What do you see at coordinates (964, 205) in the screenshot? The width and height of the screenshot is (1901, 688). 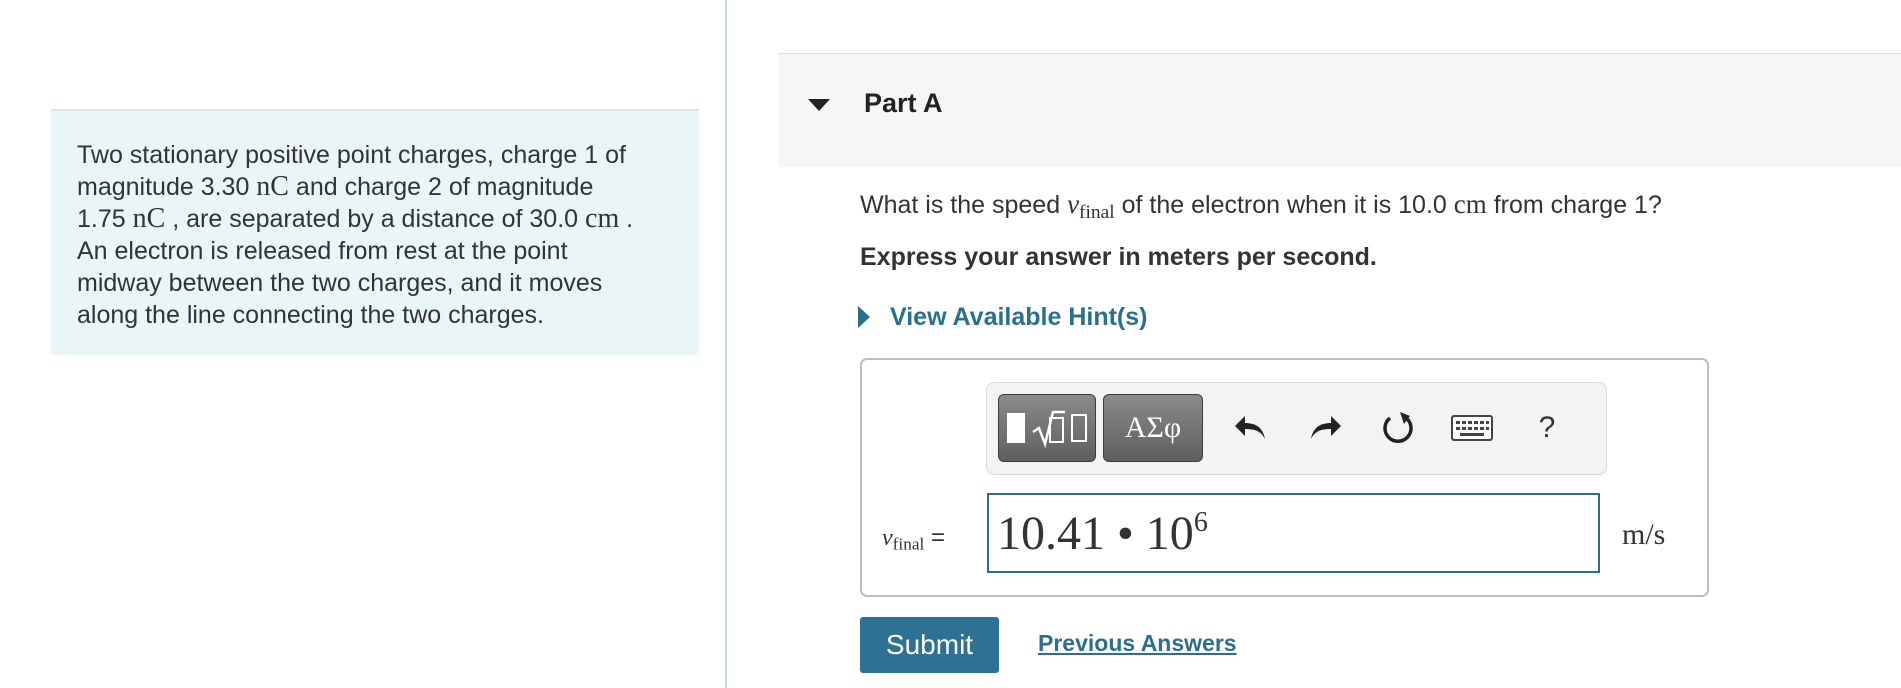 I see `question-text-a: What is the speed` at bounding box center [964, 205].